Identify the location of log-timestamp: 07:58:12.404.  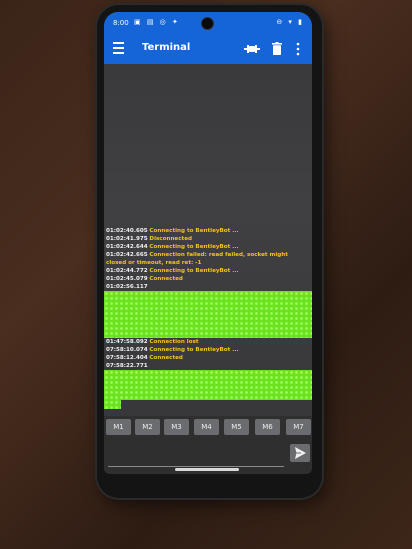
(127, 358).